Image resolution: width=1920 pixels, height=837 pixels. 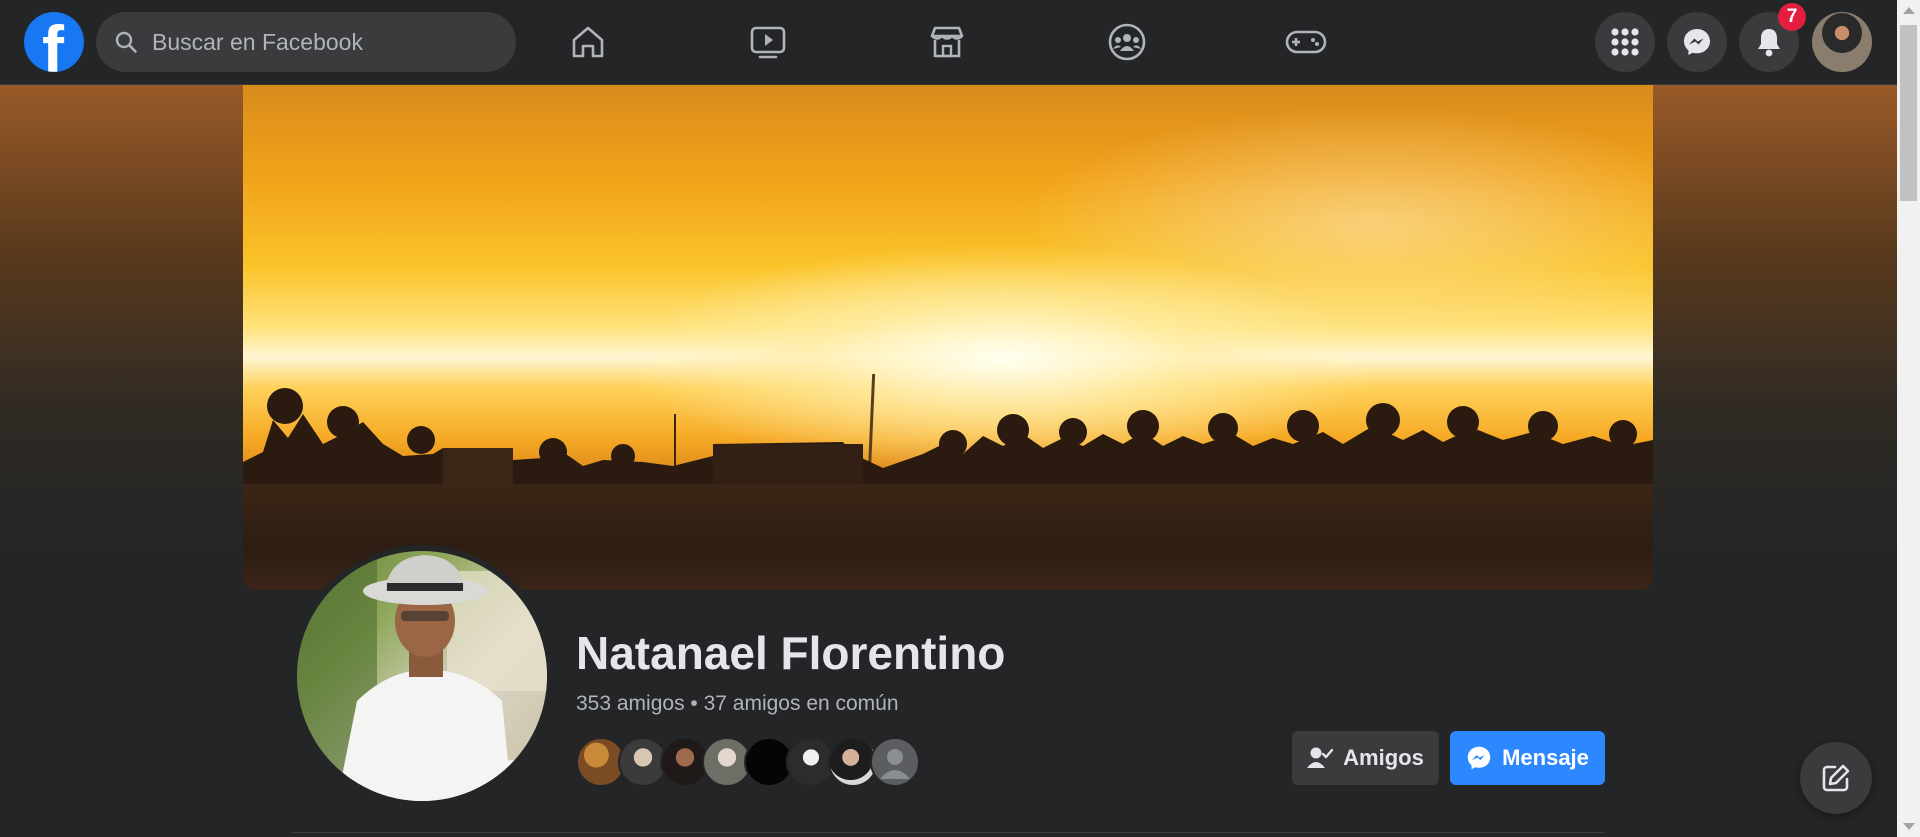 I want to click on bell-icon, so click(x=1769, y=43).